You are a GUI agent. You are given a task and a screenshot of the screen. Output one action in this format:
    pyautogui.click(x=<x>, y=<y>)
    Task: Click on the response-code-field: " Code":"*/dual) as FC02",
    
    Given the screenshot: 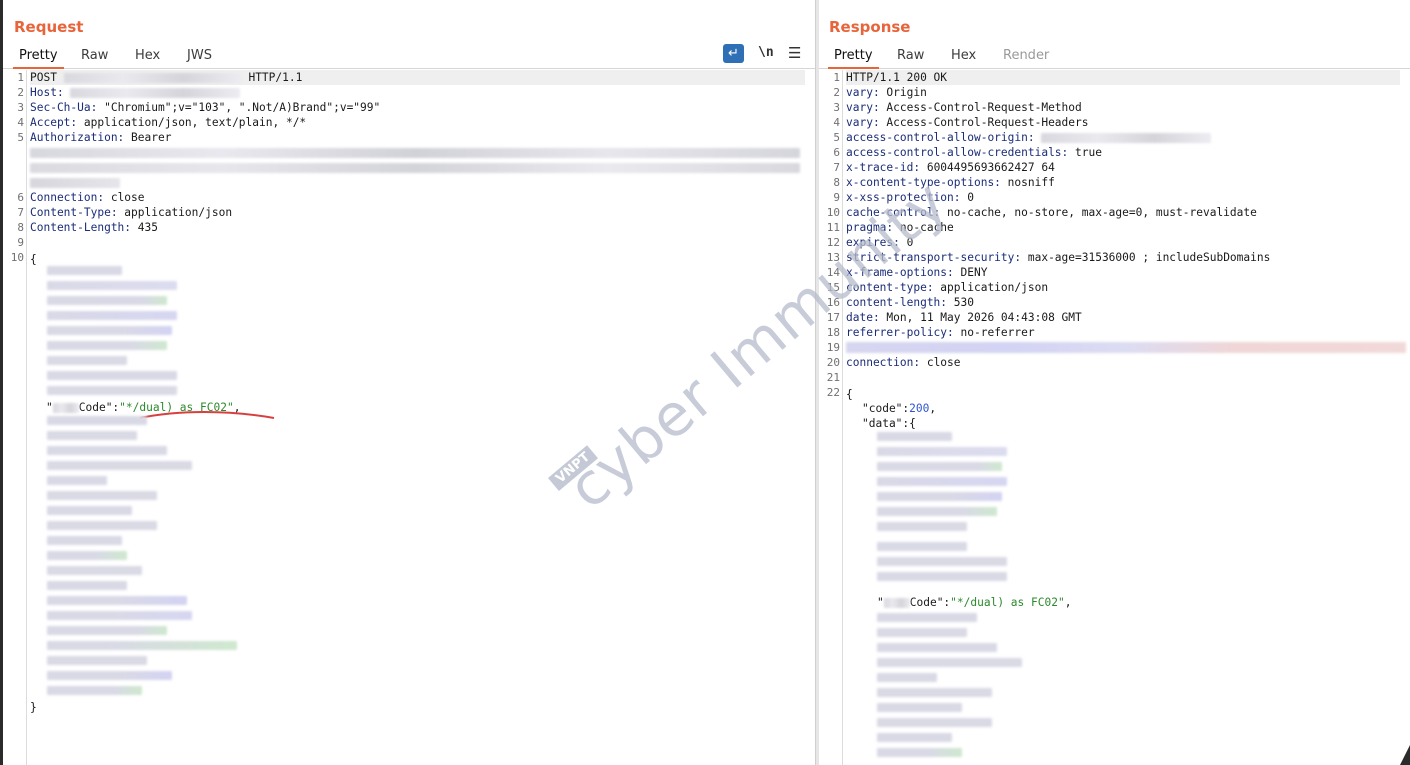 What is the action you would take?
    pyautogui.click(x=974, y=602)
    